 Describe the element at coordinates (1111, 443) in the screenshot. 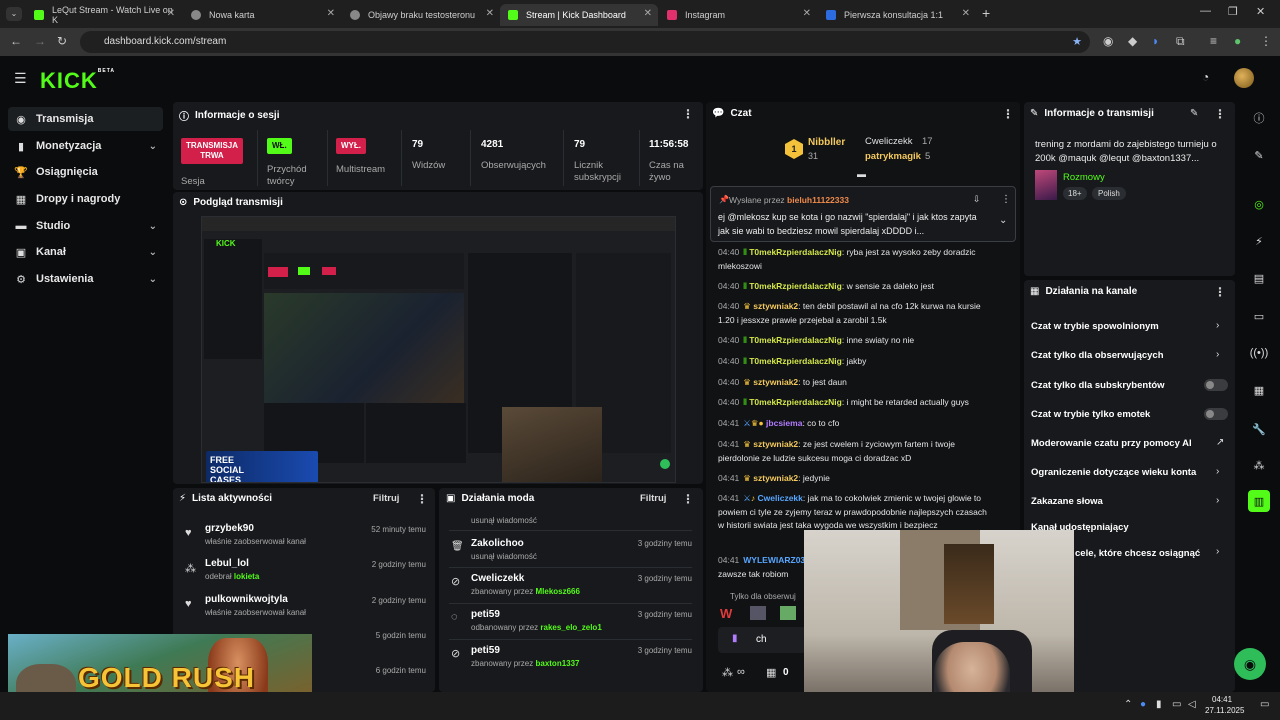

I see `action-ai-moderation: Moderowanie czatu przy pomocy AI` at that location.